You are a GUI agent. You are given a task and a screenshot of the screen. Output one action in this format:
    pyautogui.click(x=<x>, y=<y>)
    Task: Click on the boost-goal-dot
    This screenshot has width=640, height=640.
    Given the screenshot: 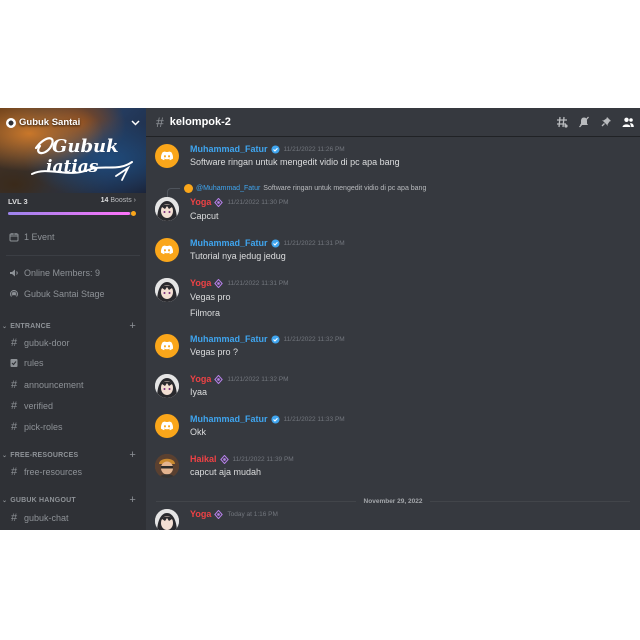 What is the action you would take?
    pyautogui.click(x=133, y=213)
    